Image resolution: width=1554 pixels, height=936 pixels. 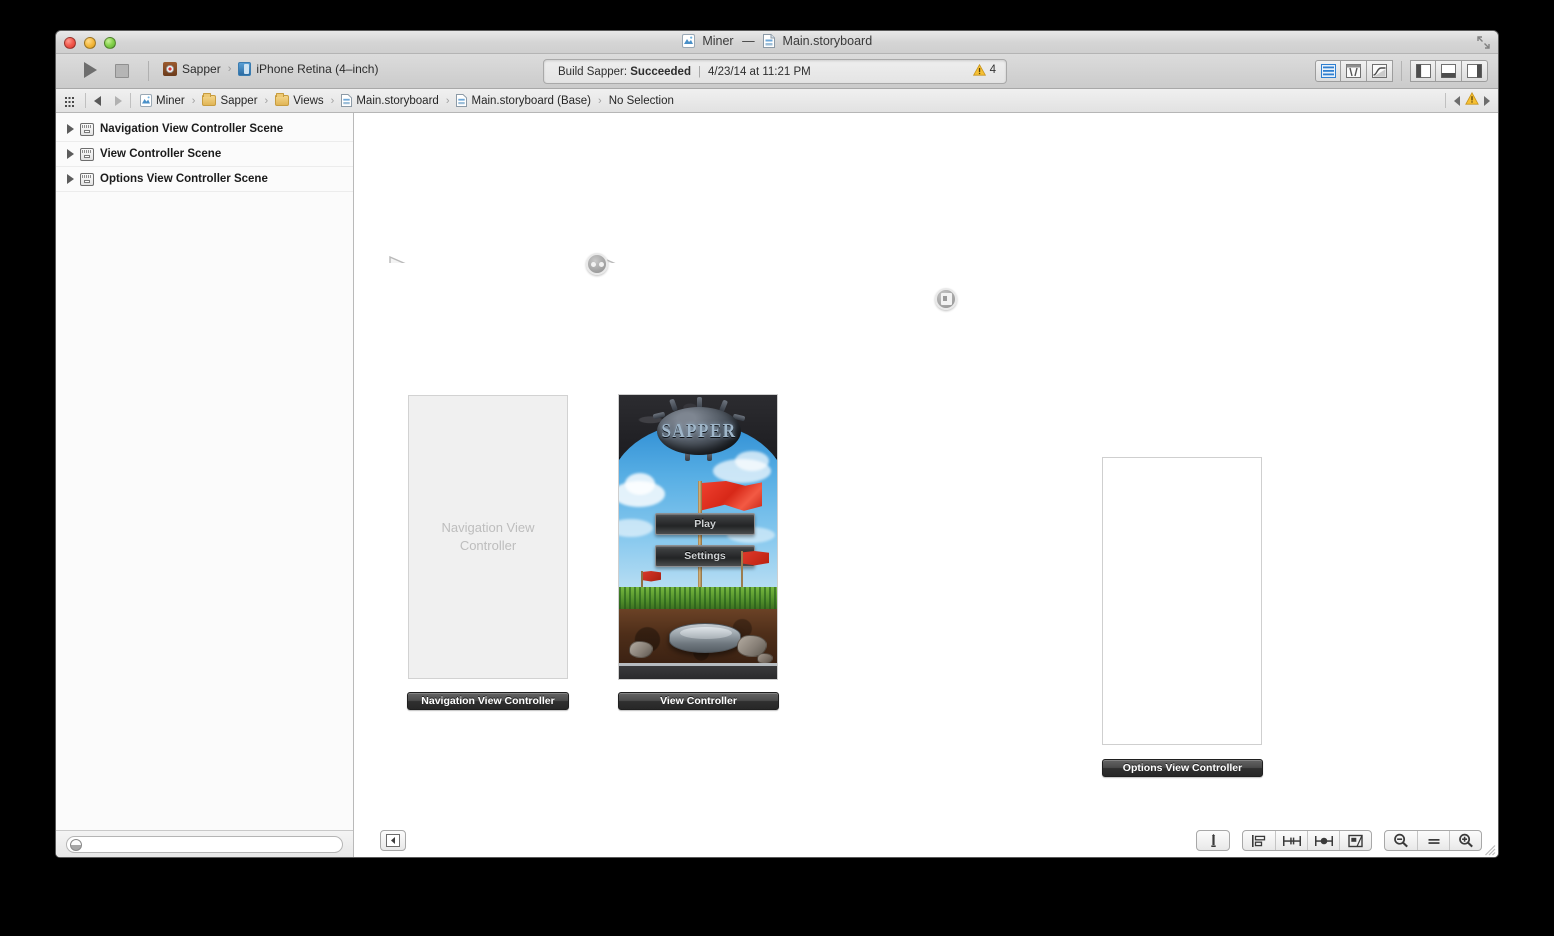 What do you see at coordinates (1483, 42) in the screenshot?
I see `fullscreen-icon` at bounding box center [1483, 42].